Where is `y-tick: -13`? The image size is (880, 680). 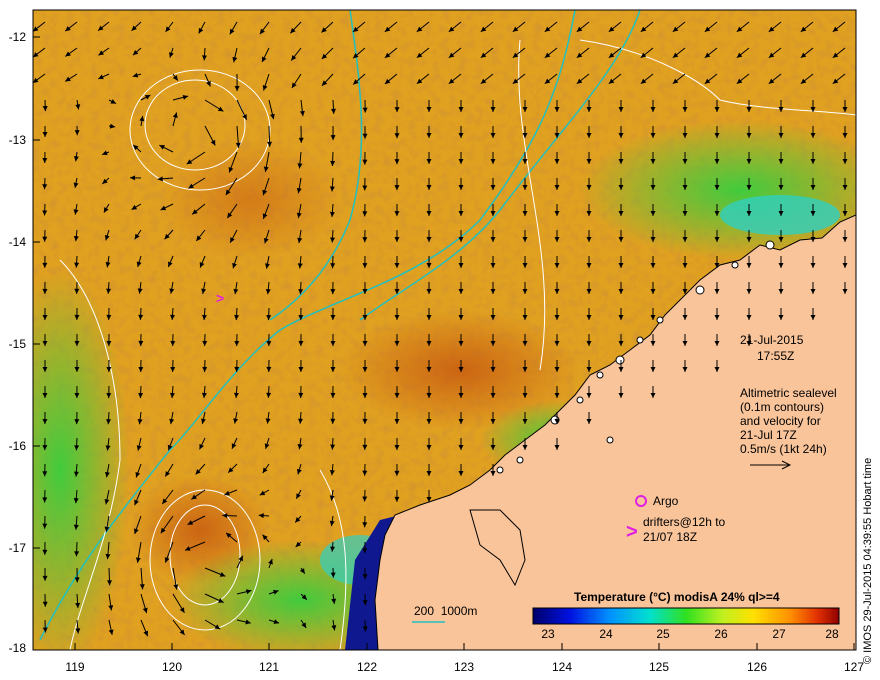 y-tick: -13 is located at coordinates (17, 140).